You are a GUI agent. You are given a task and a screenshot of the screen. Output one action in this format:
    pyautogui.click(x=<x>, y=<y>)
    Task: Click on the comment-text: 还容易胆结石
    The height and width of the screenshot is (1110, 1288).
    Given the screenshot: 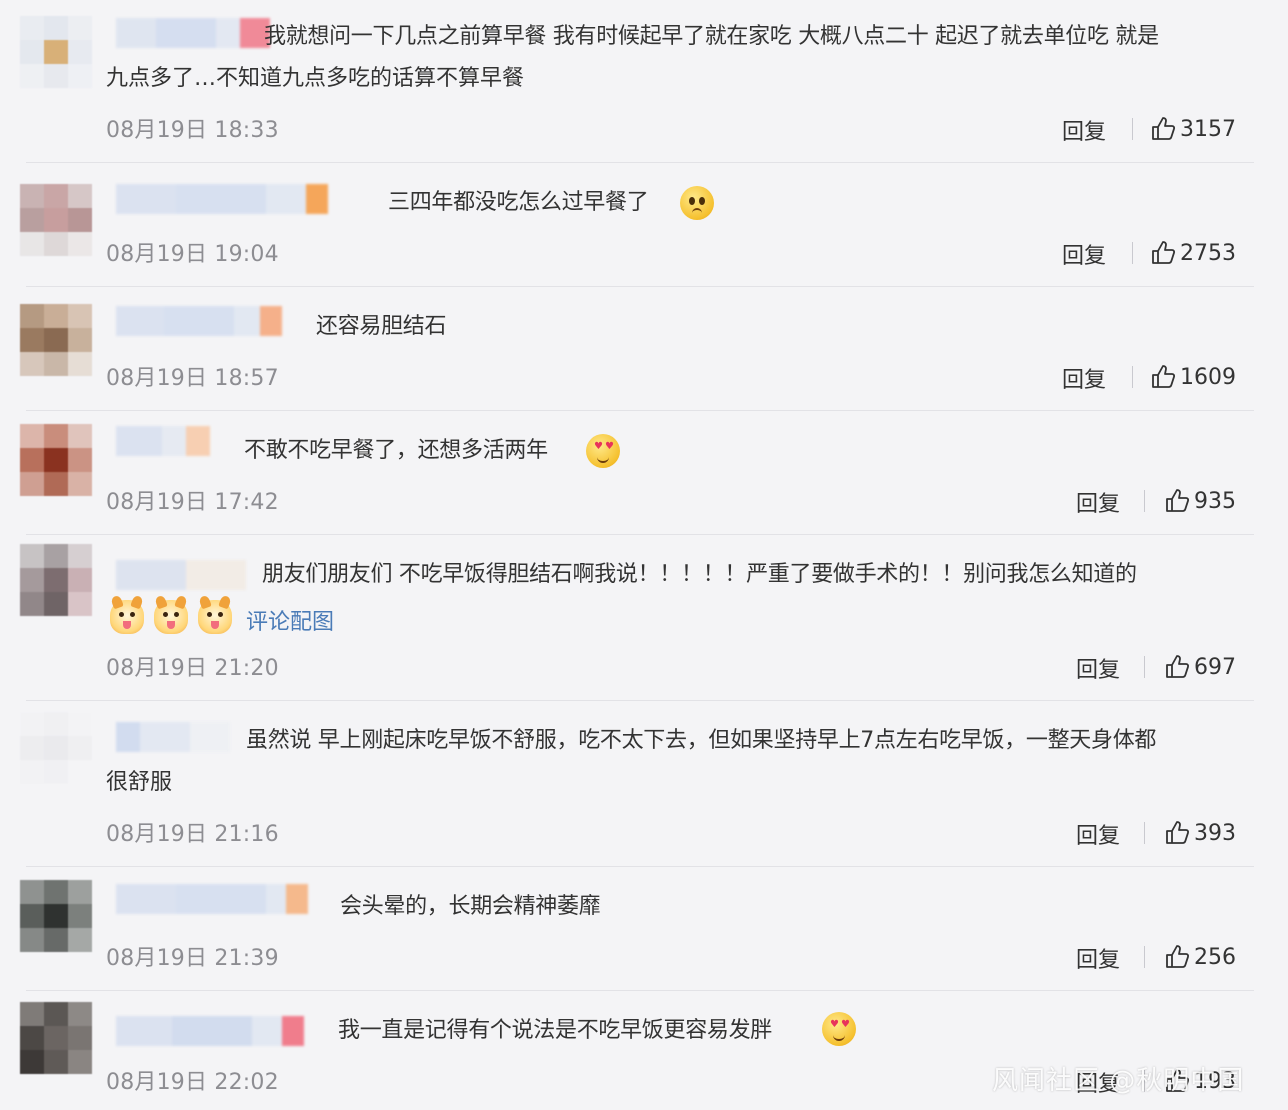 What is the action you would take?
    pyautogui.click(x=381, y=326)
    